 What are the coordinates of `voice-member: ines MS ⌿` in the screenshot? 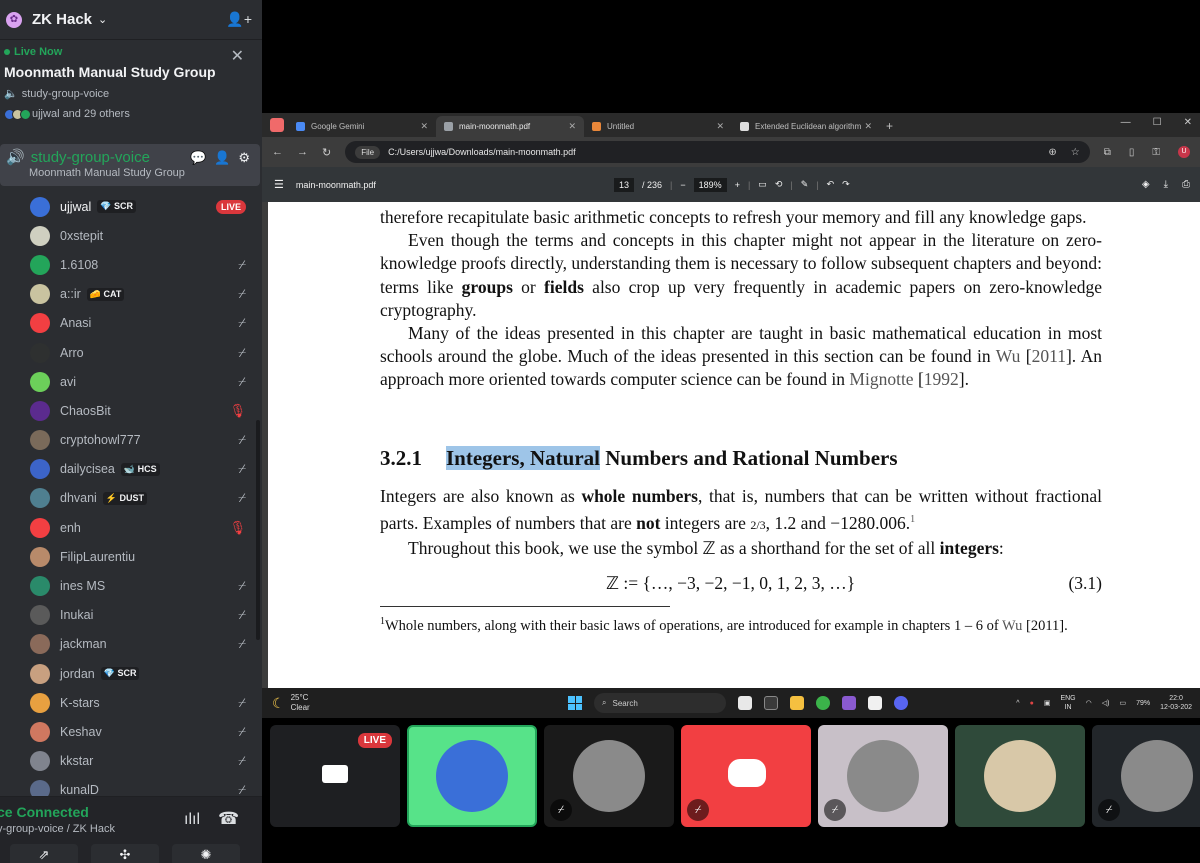 It's located at (131, 585).